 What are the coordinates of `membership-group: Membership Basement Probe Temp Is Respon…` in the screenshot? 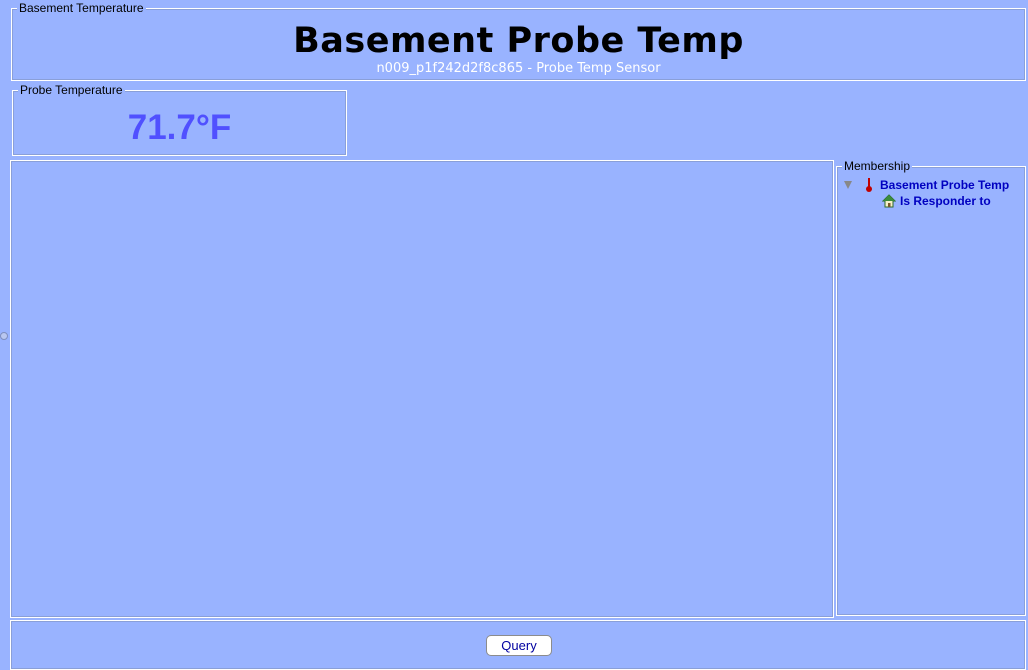 It's located at (931, 387).